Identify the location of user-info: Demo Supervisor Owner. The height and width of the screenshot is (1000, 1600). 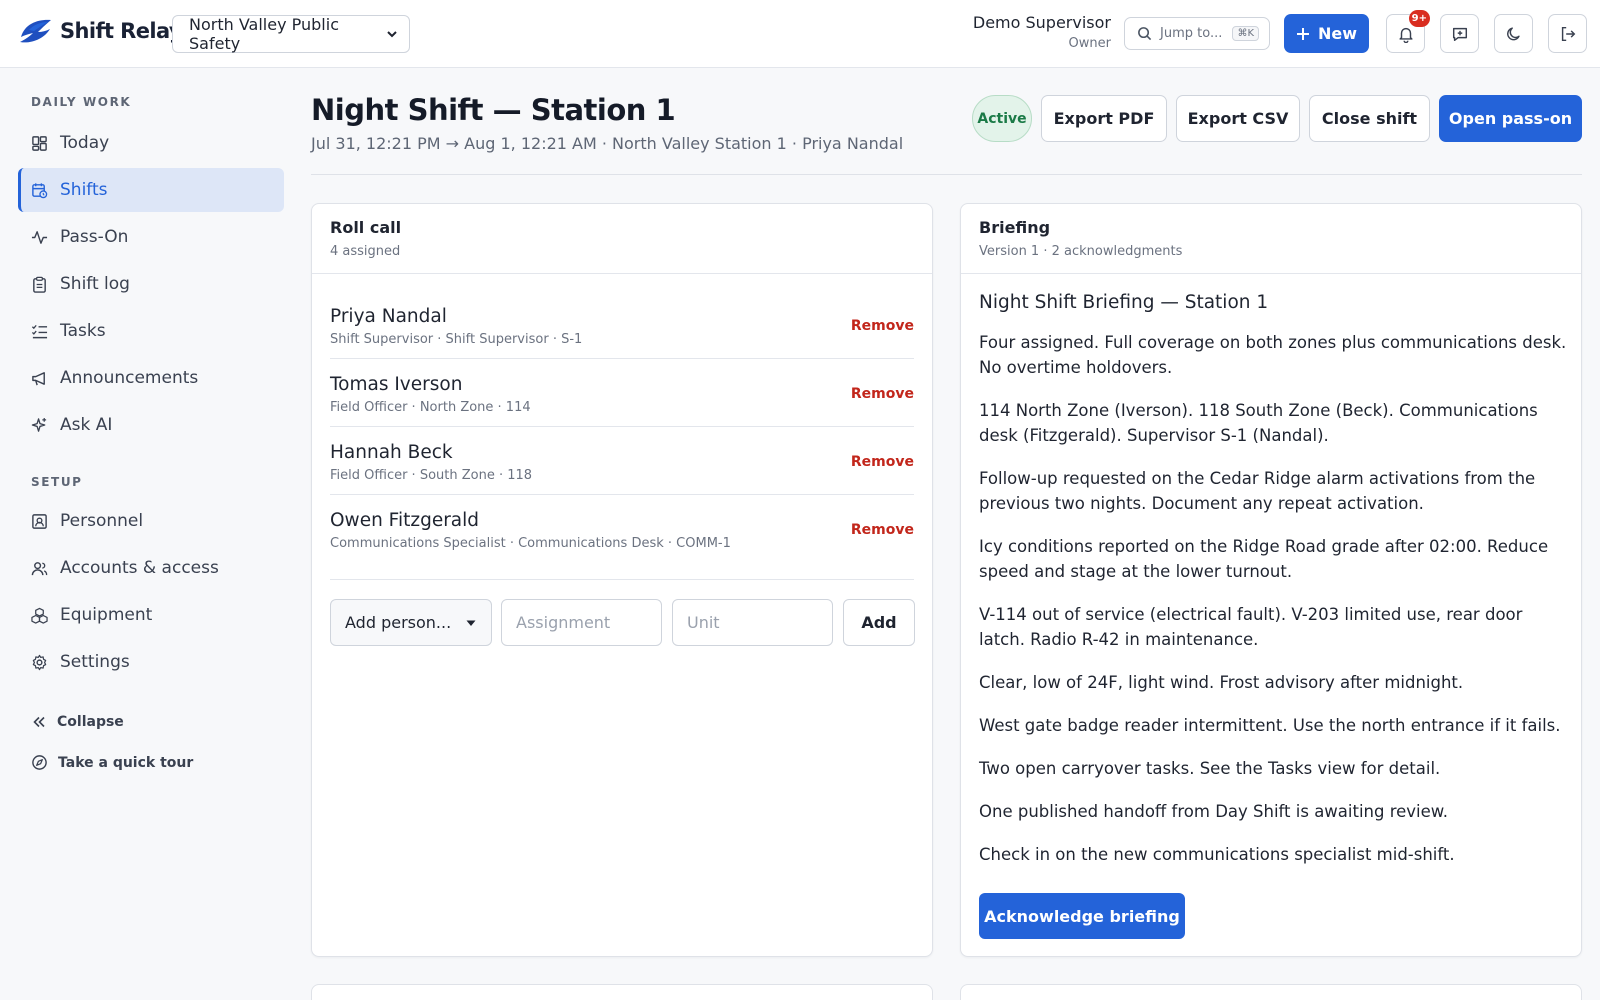
(1042, 32).